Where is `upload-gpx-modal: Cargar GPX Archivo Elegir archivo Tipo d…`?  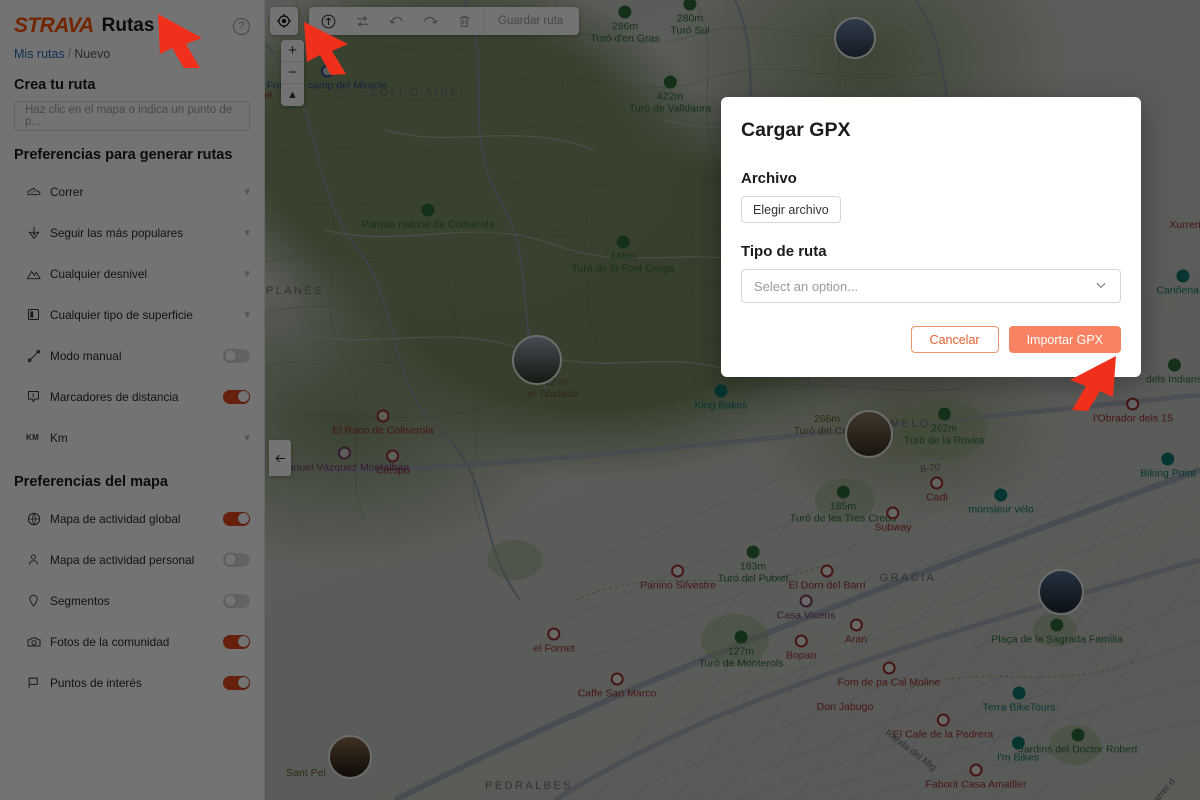
upload-gpx-modal: Cargar GPX Archivo Elegir archivo Tipo d… is located at coordinates (931, 237).